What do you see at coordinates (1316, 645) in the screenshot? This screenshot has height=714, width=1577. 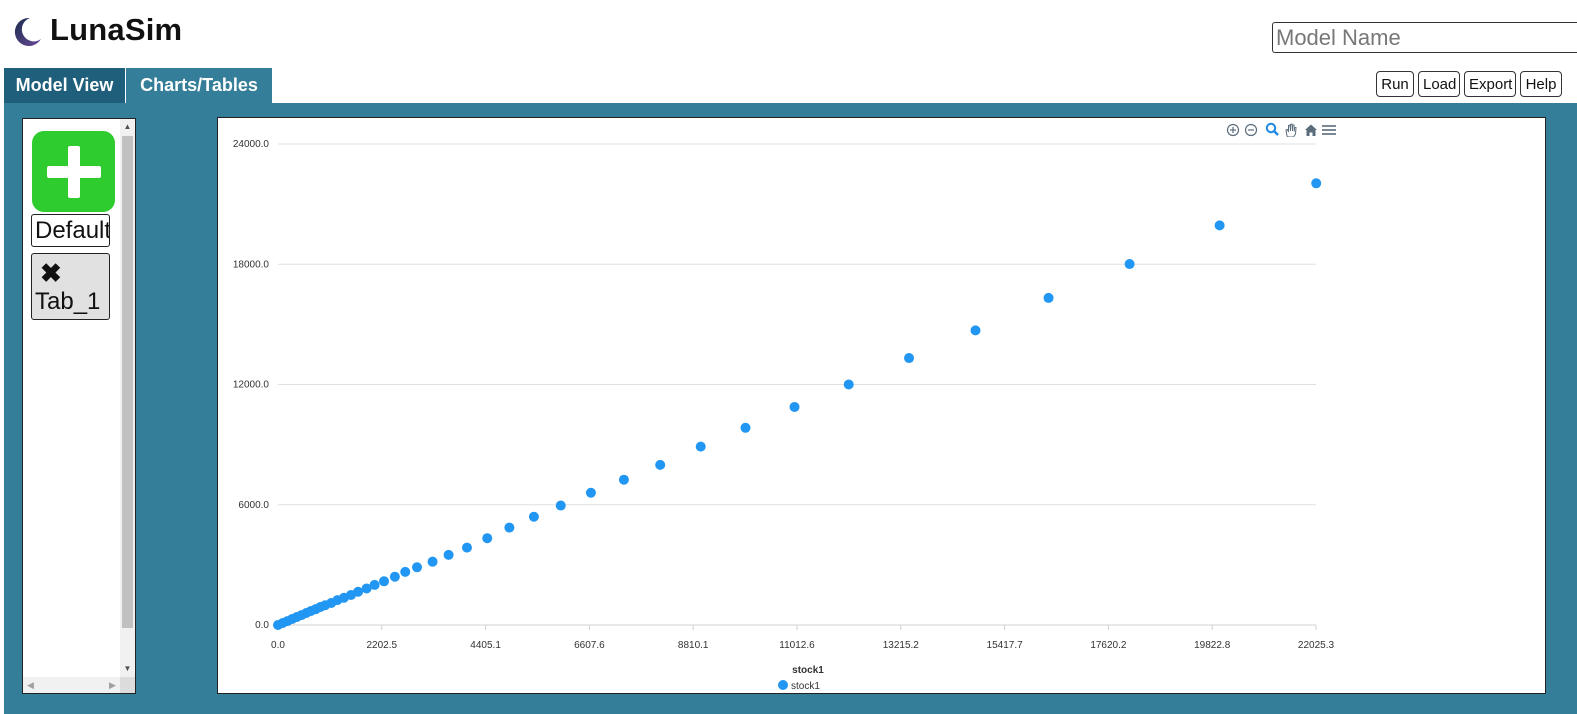 I see `x-tick-label: 22025.3` at bounding box center [1316, 645].